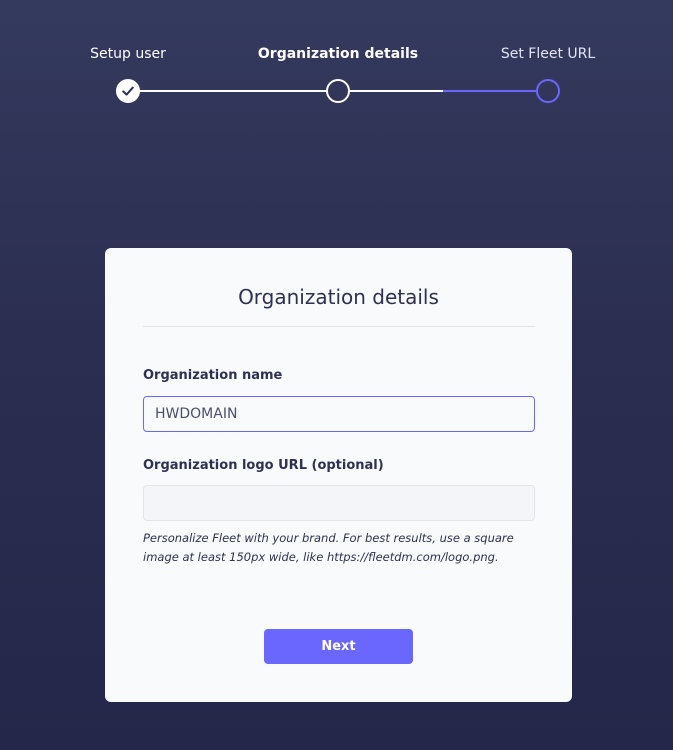 This screenshot has height=750, width=673. What do you see at coordinates (338, 54) in the screenshot?
I see `step-label-organization-details: Organization details` at bounding box center [338, 54].